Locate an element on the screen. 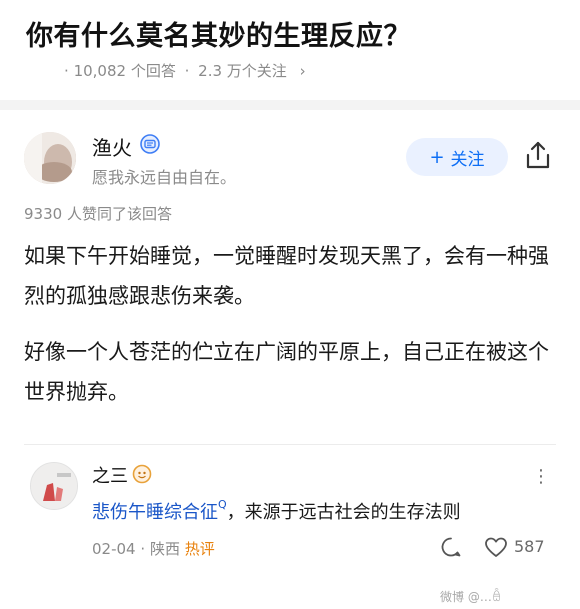 The width and height of the screenshot is (580, 609). answer-count: 10,082 个回答 is located at coordinates (124, 71).